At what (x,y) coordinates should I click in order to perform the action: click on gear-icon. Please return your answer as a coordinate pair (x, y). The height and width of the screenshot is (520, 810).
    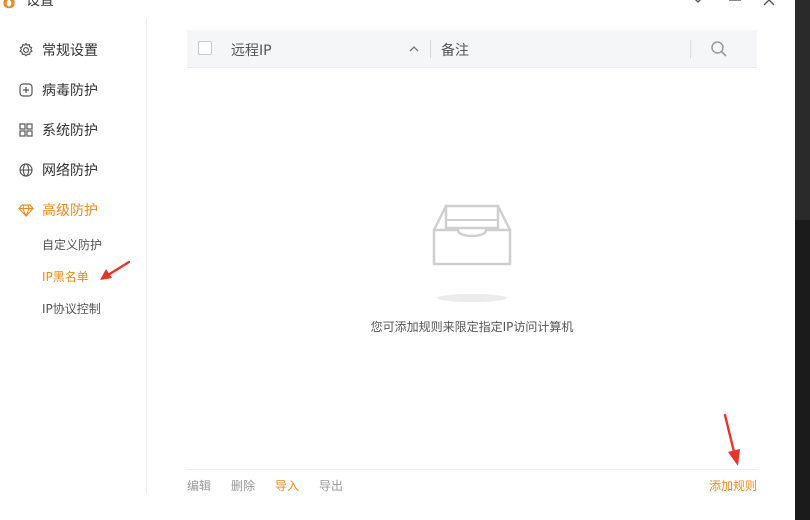
    Looking at the image, I should click on (26, 49).